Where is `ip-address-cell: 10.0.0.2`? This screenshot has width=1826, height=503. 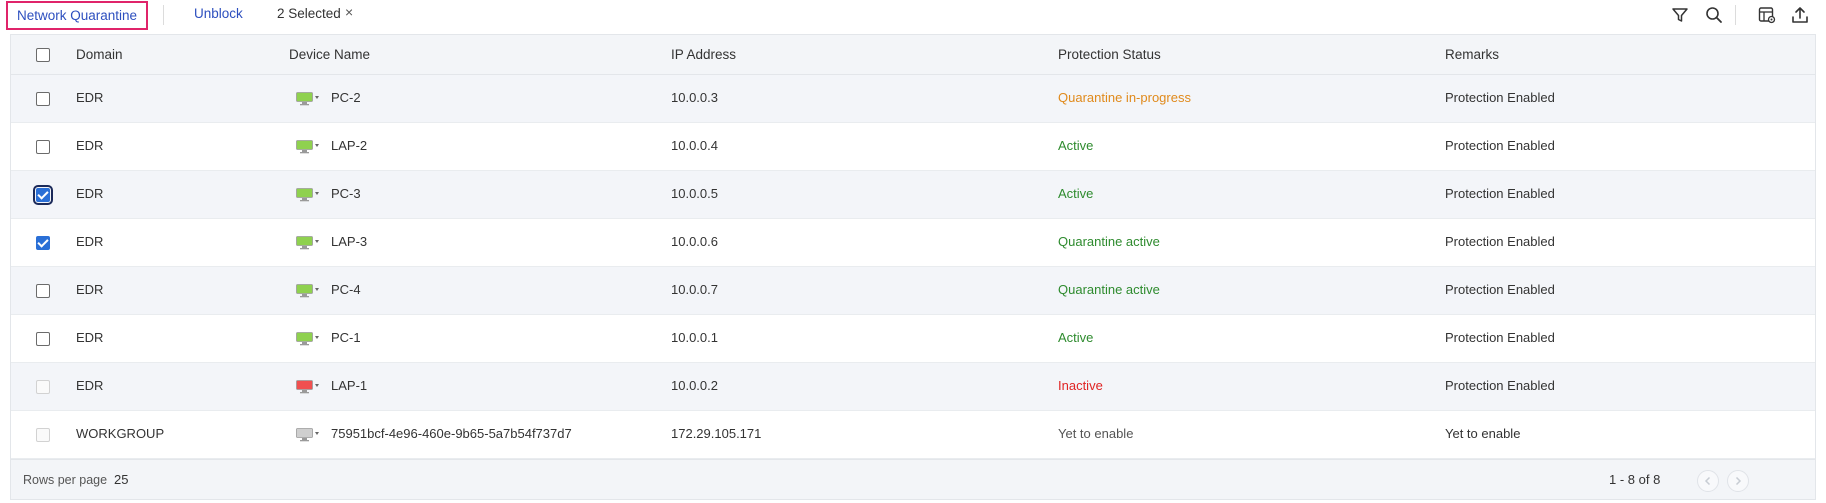 ip-address-cell: 10.0.0.2 is located at coordinates (694, 385).